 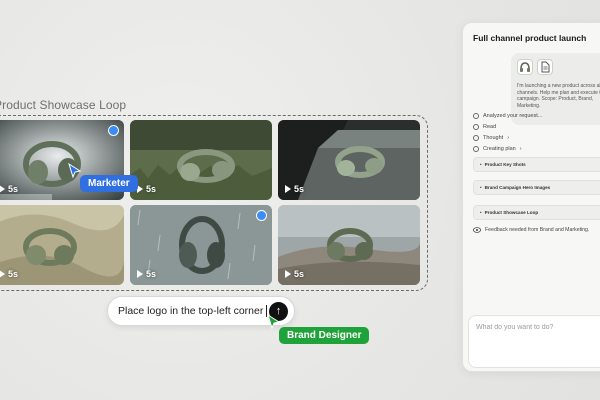 What do you see at coordinates (536, 187) in the screenshot?
I see `plan-item: • Brand Campaign Hero Images` at bounding box center [536, 187].